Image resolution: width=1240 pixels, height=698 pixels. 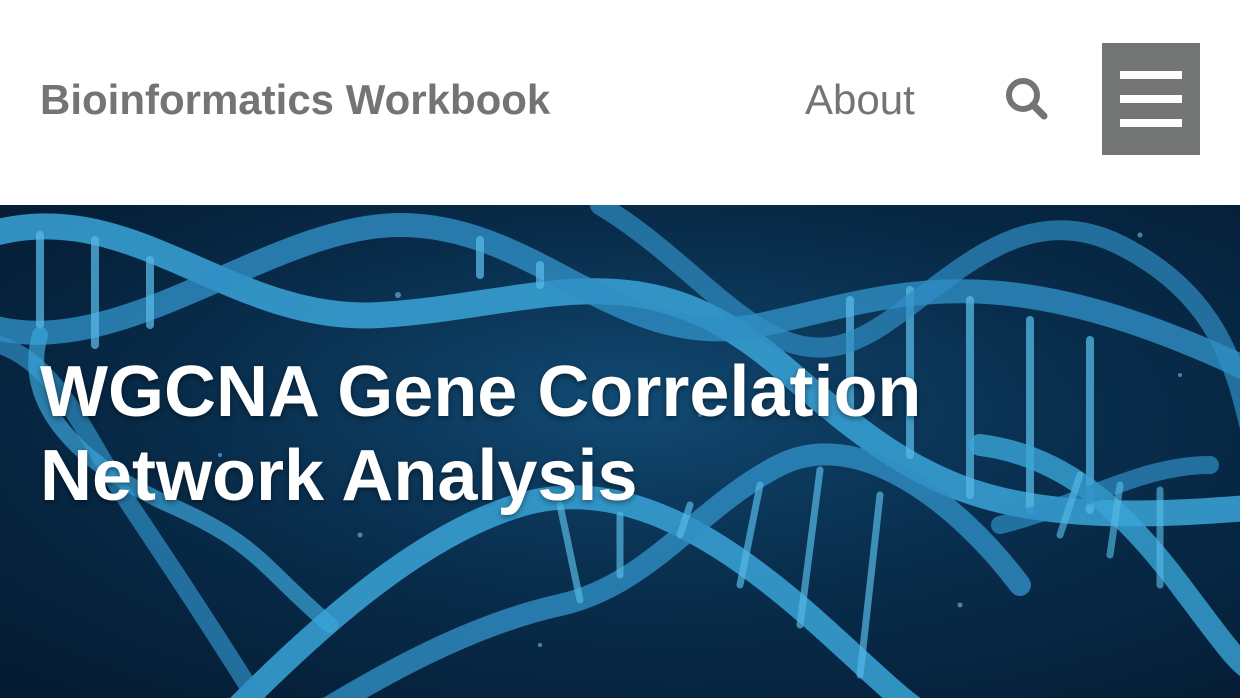 I want to click on menu-bar-middle, so click(x=1151, y=99).